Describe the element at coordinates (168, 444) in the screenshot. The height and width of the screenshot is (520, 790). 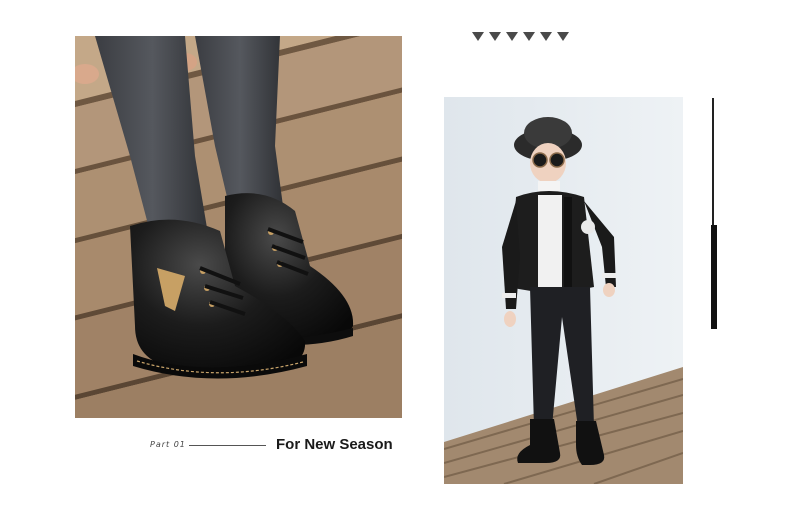
I see `part-label: Part 01` at that location.